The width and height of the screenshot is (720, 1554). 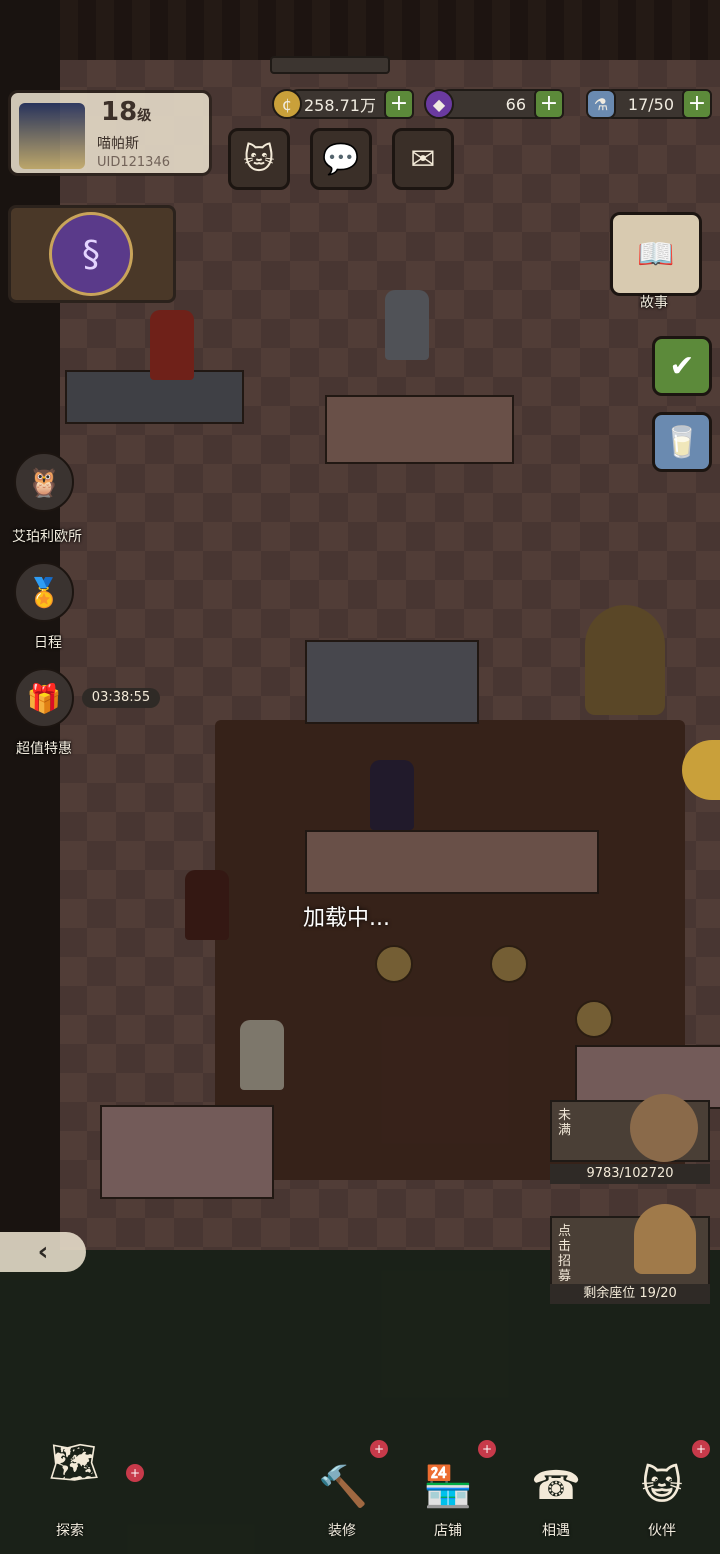 I want to click on deal-timer: 03:38:55, so click(x=121, y=698).